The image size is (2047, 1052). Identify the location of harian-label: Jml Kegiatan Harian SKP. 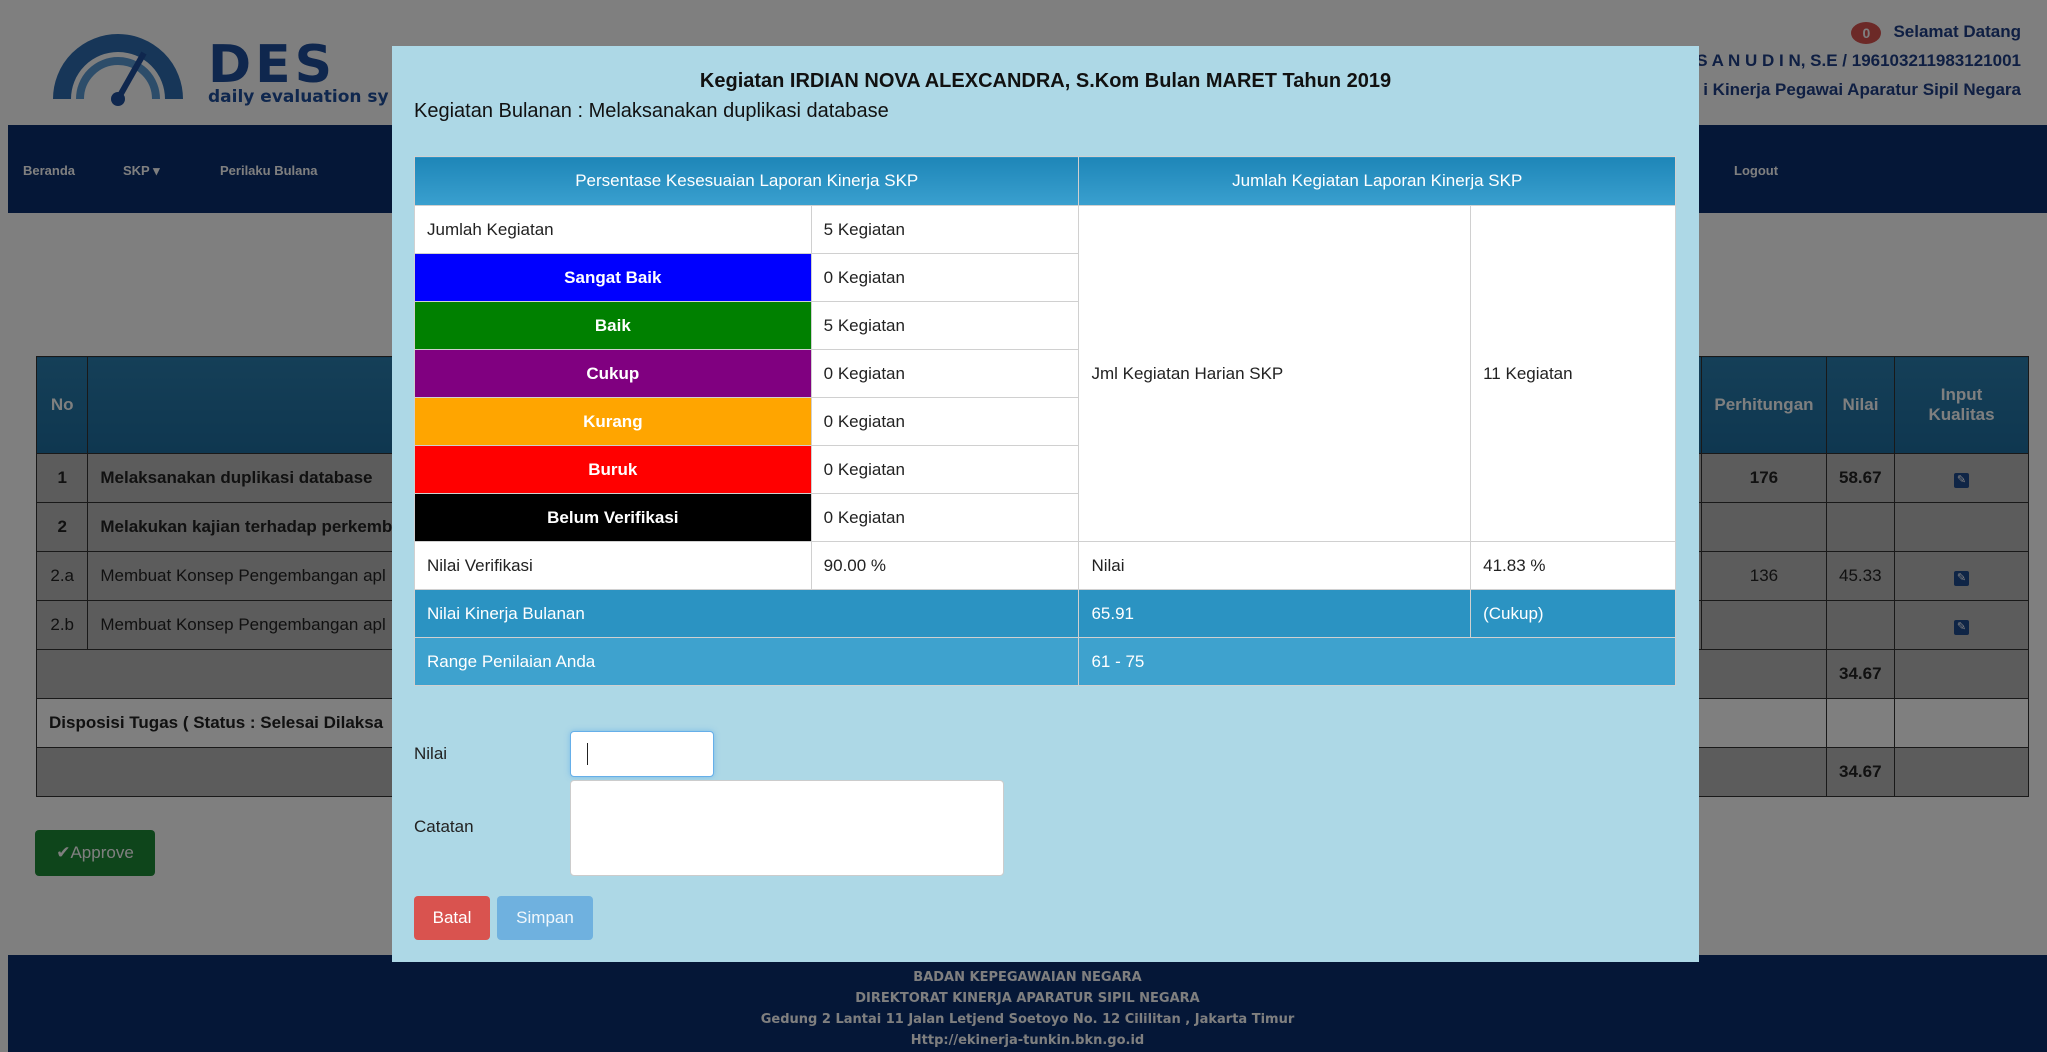
(1275, 373).